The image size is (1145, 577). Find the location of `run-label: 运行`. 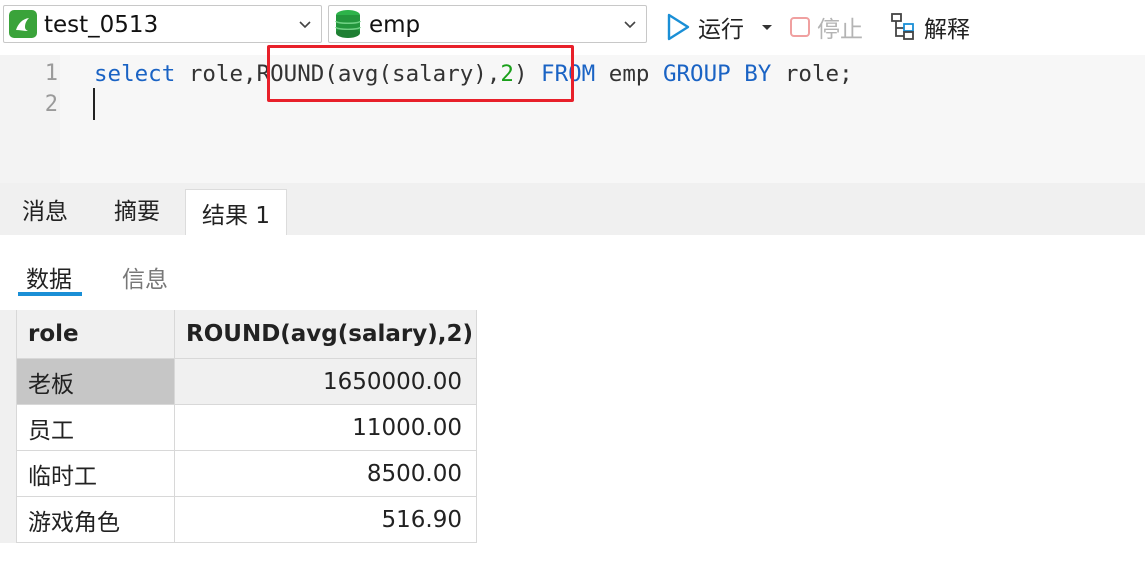

run-label: 运行 is located at coordinates (721, 30).